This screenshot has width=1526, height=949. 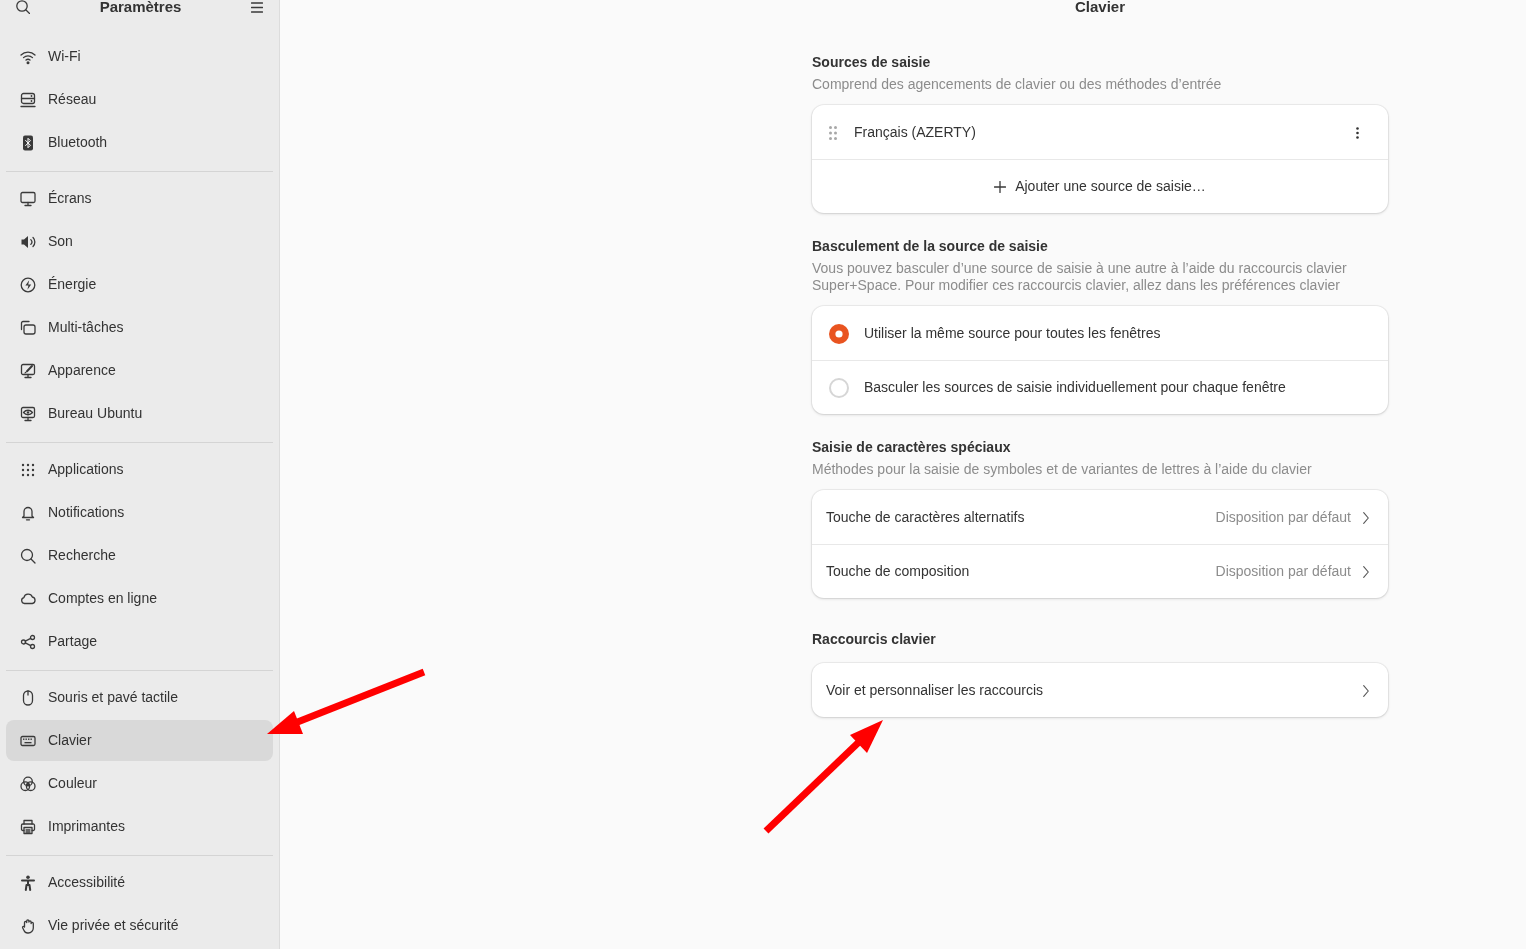 What do you see at coordinates (912, 447) in the screenshot?
I see `section-heading: Saisie de caractères spéciaux` at bounding box center [912, 447].